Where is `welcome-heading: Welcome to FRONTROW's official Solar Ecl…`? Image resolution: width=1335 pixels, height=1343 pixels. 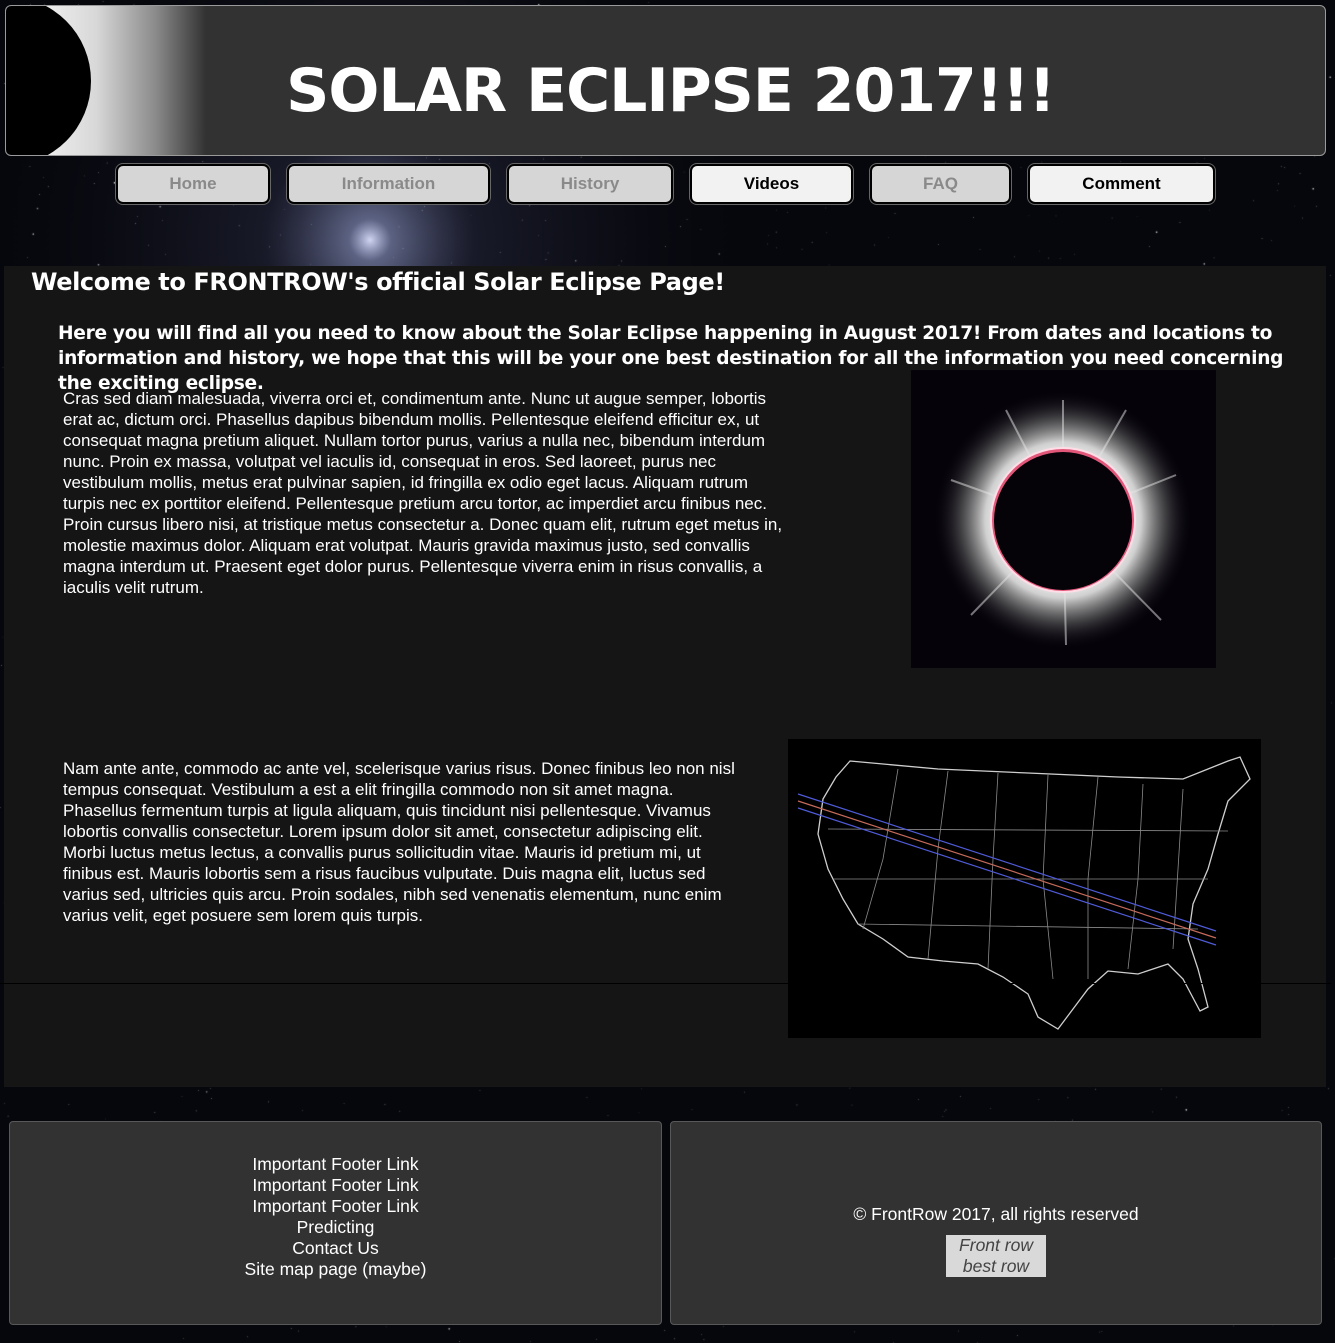
welcome-heading: Welcome to FRONTROW's official Solar Ecl… is located at coordinates (378, 282).